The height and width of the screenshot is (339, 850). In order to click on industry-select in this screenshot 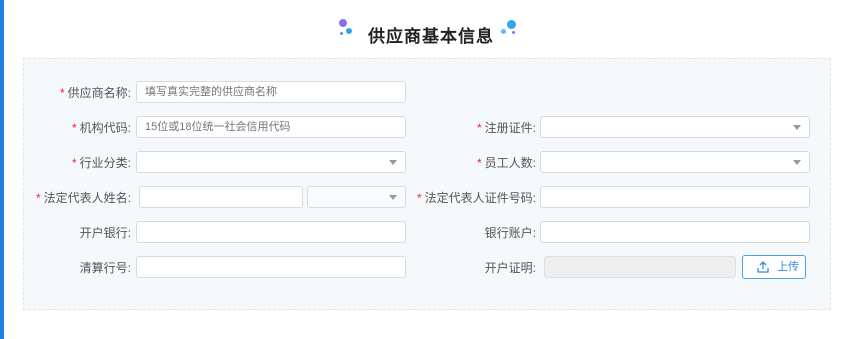, I will do `click(271, 162)`.